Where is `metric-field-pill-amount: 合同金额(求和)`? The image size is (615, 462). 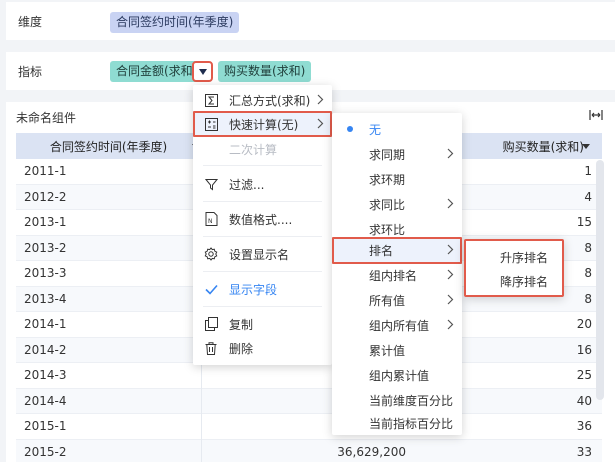
metric-field-pill-amount: 合同金额(求和) is located at coordinates (157, 71).